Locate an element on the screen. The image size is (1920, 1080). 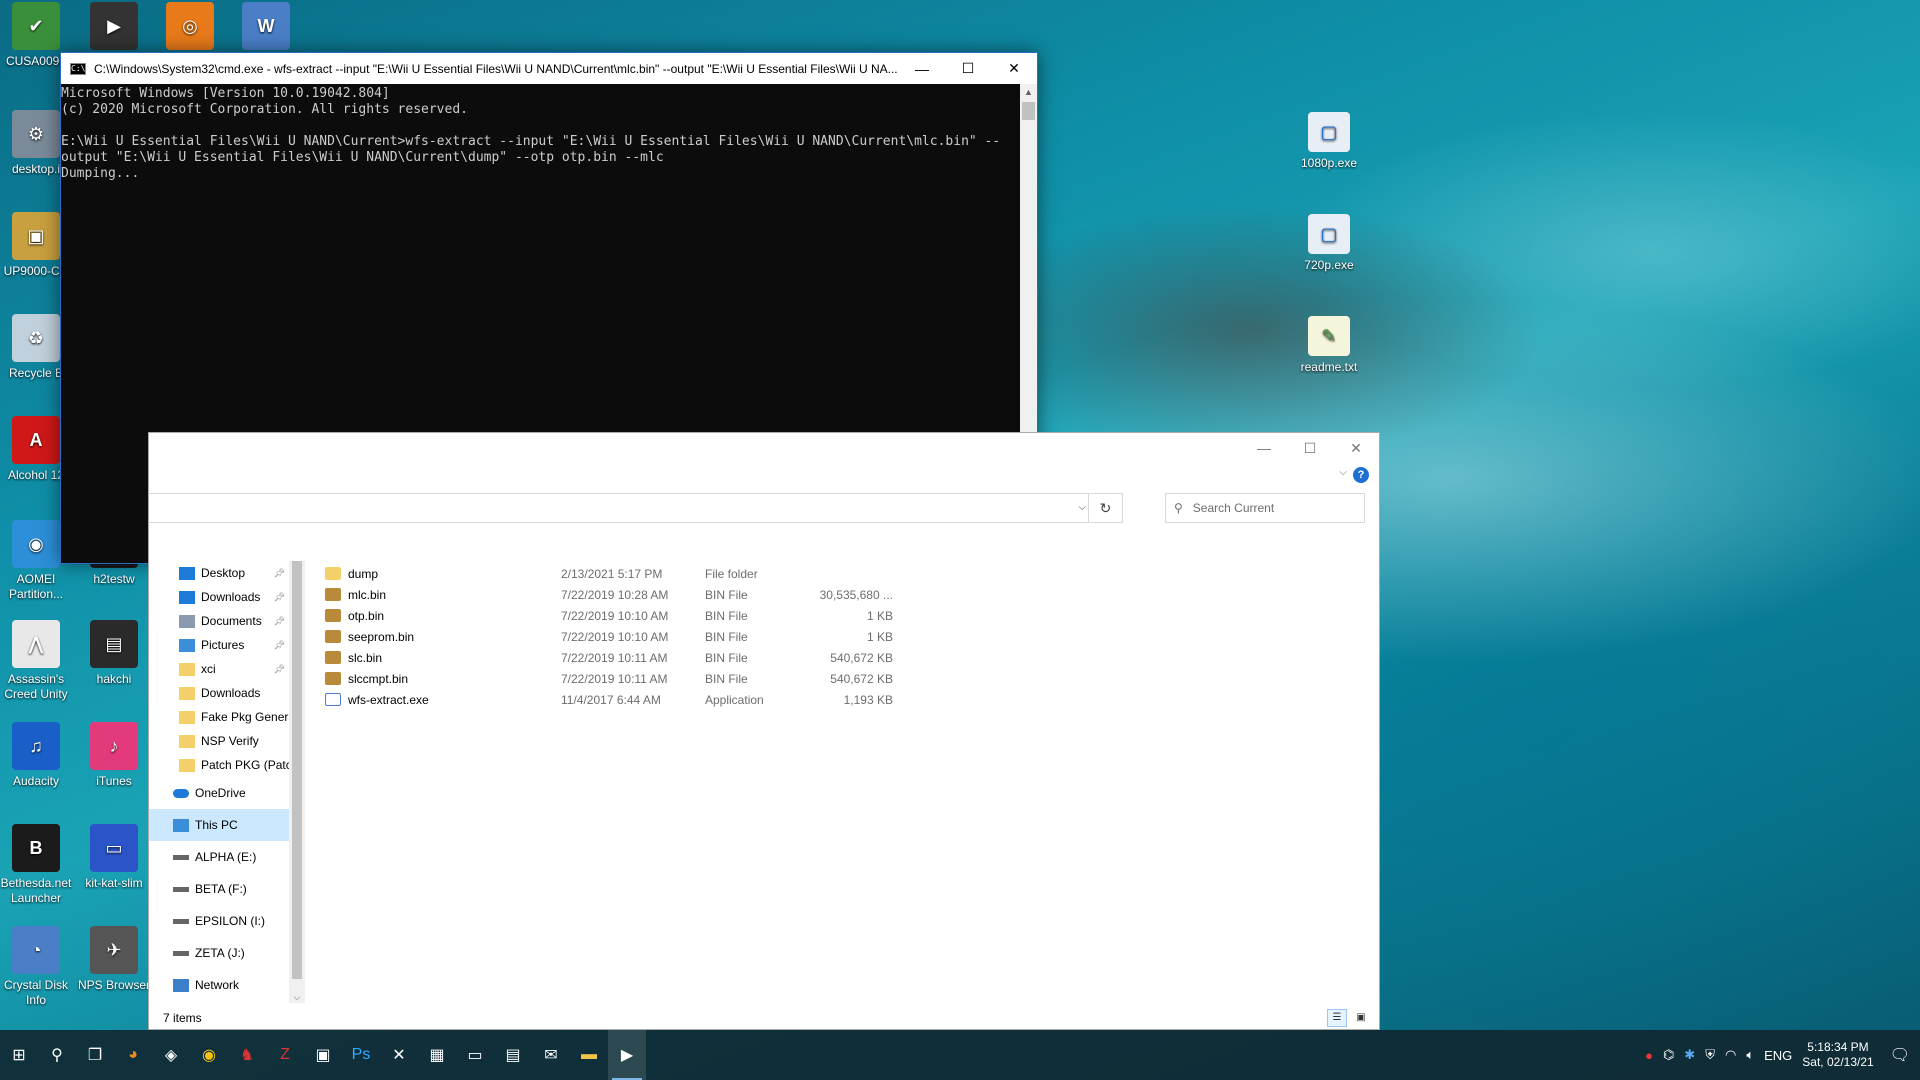
desktop-icon: ♫ Audacity is located at coordinates (38, 755).